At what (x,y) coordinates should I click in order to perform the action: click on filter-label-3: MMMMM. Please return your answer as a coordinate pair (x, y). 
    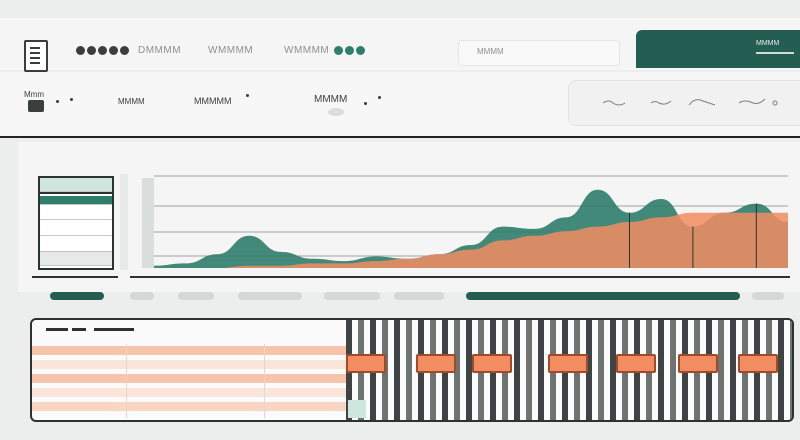
    Looking at the image, I should click on (213, 101).